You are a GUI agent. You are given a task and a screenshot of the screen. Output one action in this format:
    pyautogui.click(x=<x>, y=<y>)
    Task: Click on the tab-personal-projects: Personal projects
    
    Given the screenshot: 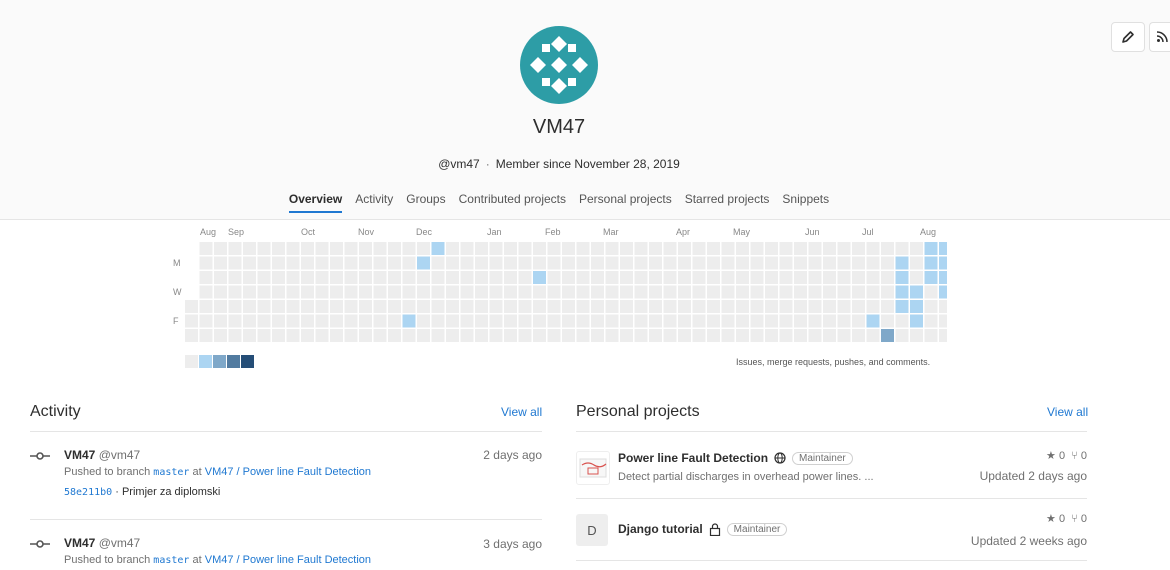 What is the action you would take?
    pyautogui.click(x=625, y=199)
    